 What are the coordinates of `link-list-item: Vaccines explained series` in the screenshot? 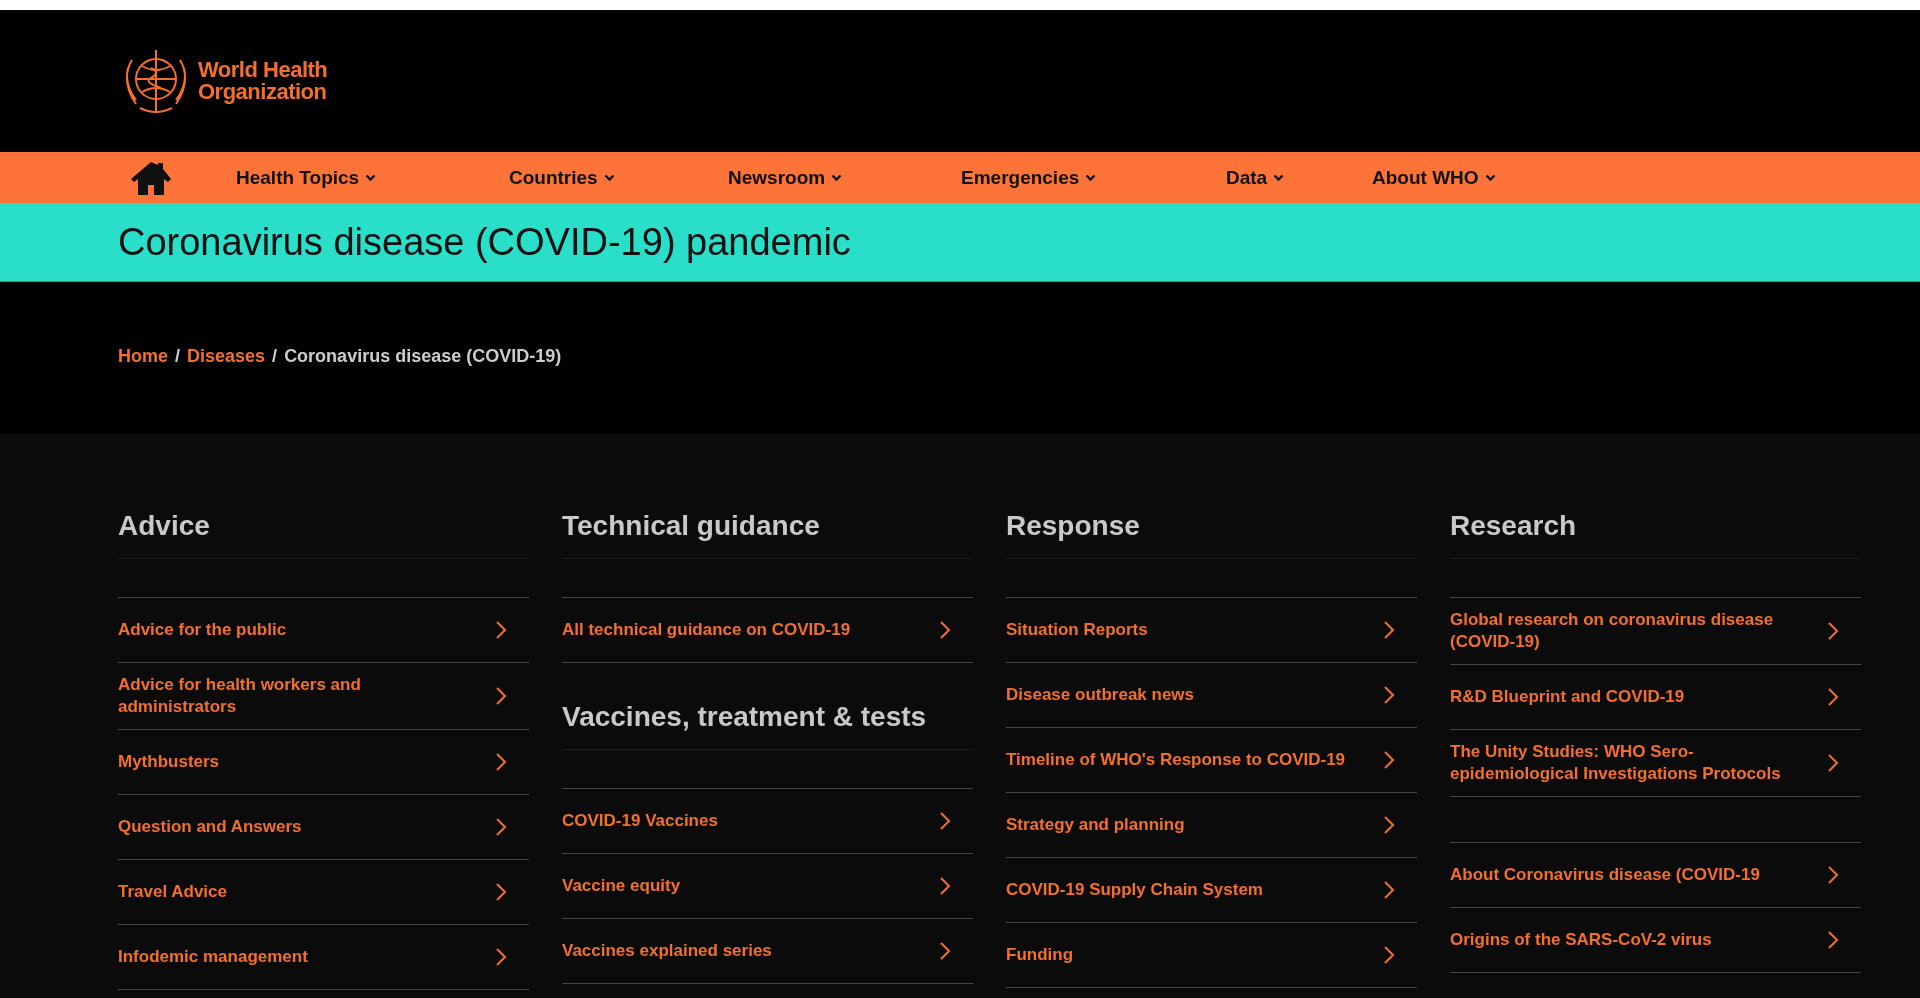 It's located at (767, 951).